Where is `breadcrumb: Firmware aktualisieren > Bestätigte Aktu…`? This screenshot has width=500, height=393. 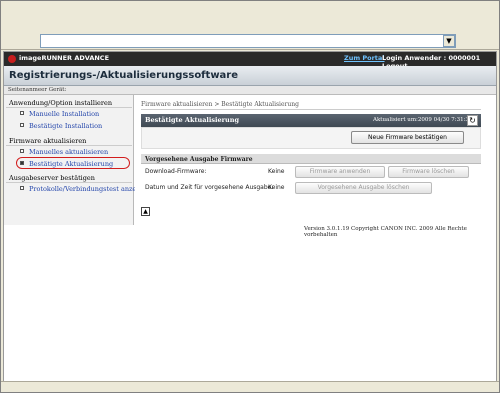
breadcrumb: Firmware aktualisieren > Bestätigte Aktu… is located at coordinates (220, 104).